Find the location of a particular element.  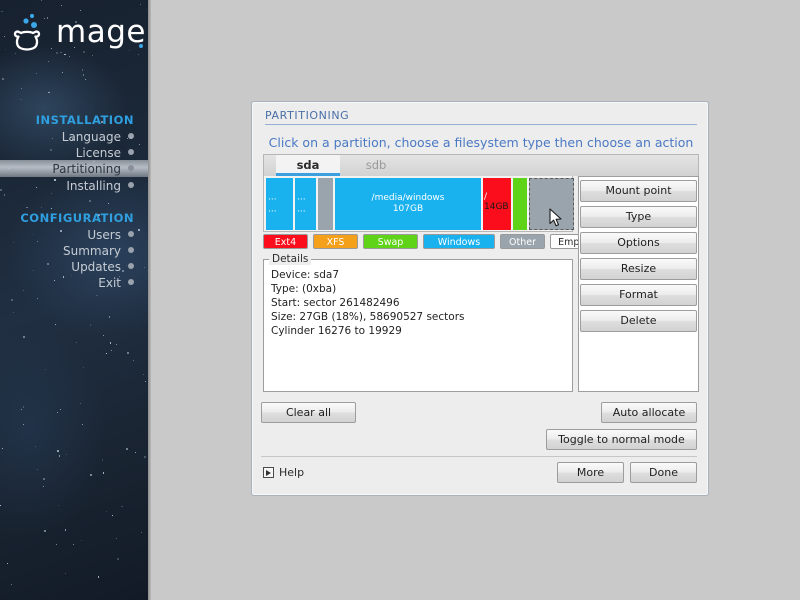

details-line: Type: (0xba) is located at coordinates (304, 289).